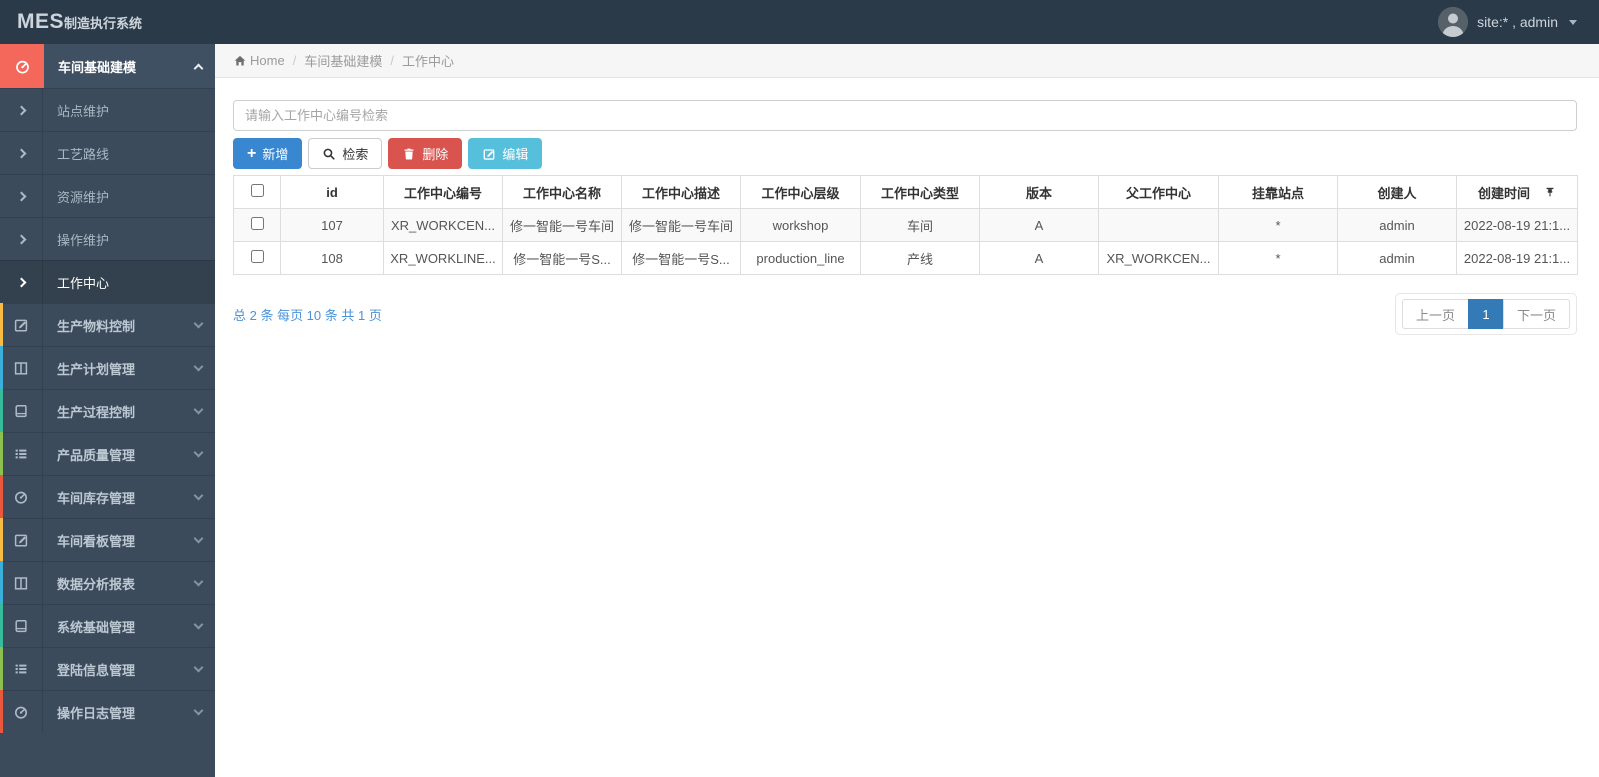 The height and width of the screenshot is (777, 1599). Describe the element at coordinates (97, 67) in the screenshot. I see `sidebar-group-label: 车间基础建模` at that location.